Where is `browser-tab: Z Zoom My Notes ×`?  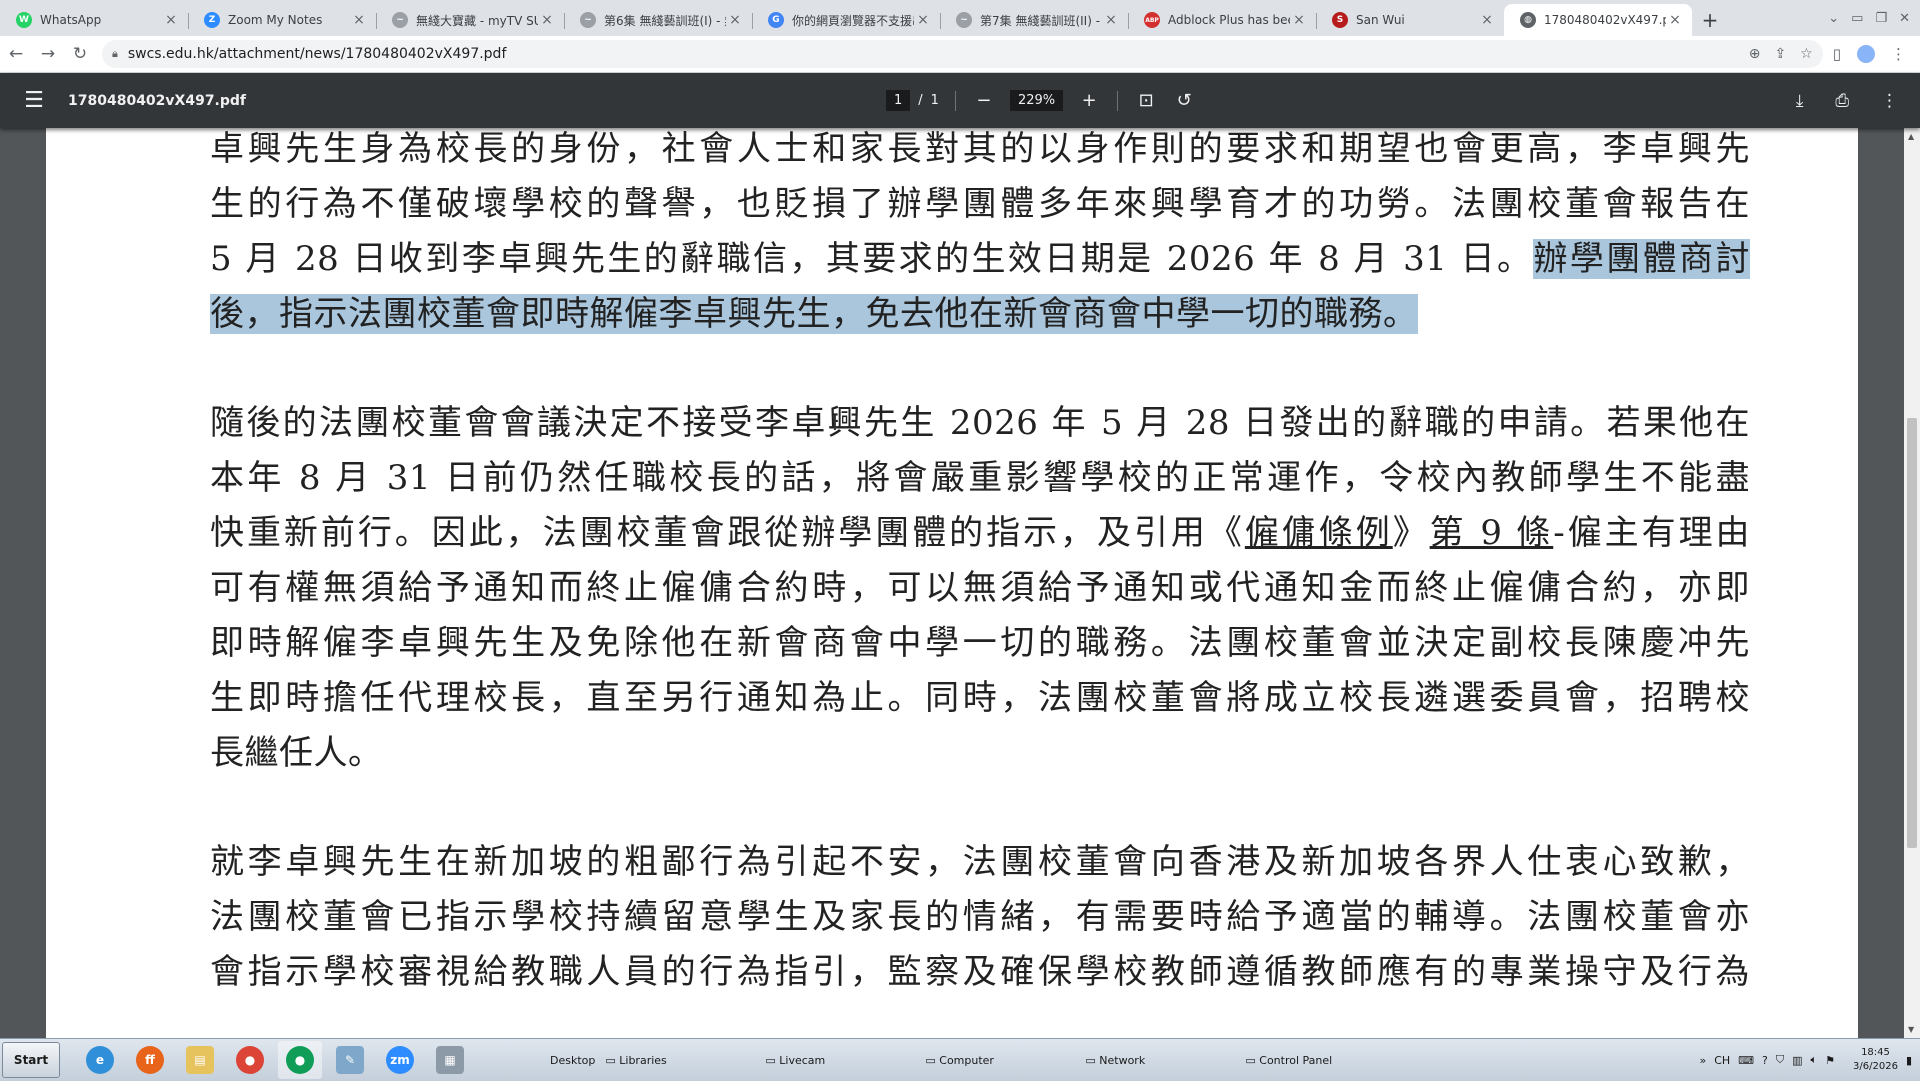 browser-tab: Z Zoom My Notes × is located at coordinates (282, 20).